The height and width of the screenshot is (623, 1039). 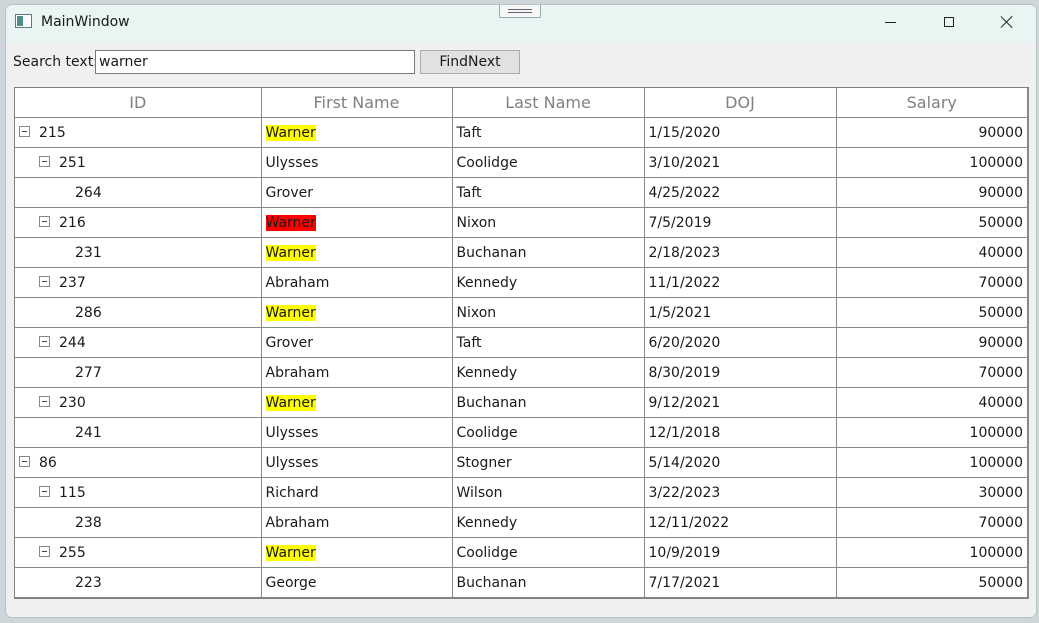 I want to click on table-row: 238 Abraham Kennedy 12/11/2022 70000, so click(x=522, y=522).